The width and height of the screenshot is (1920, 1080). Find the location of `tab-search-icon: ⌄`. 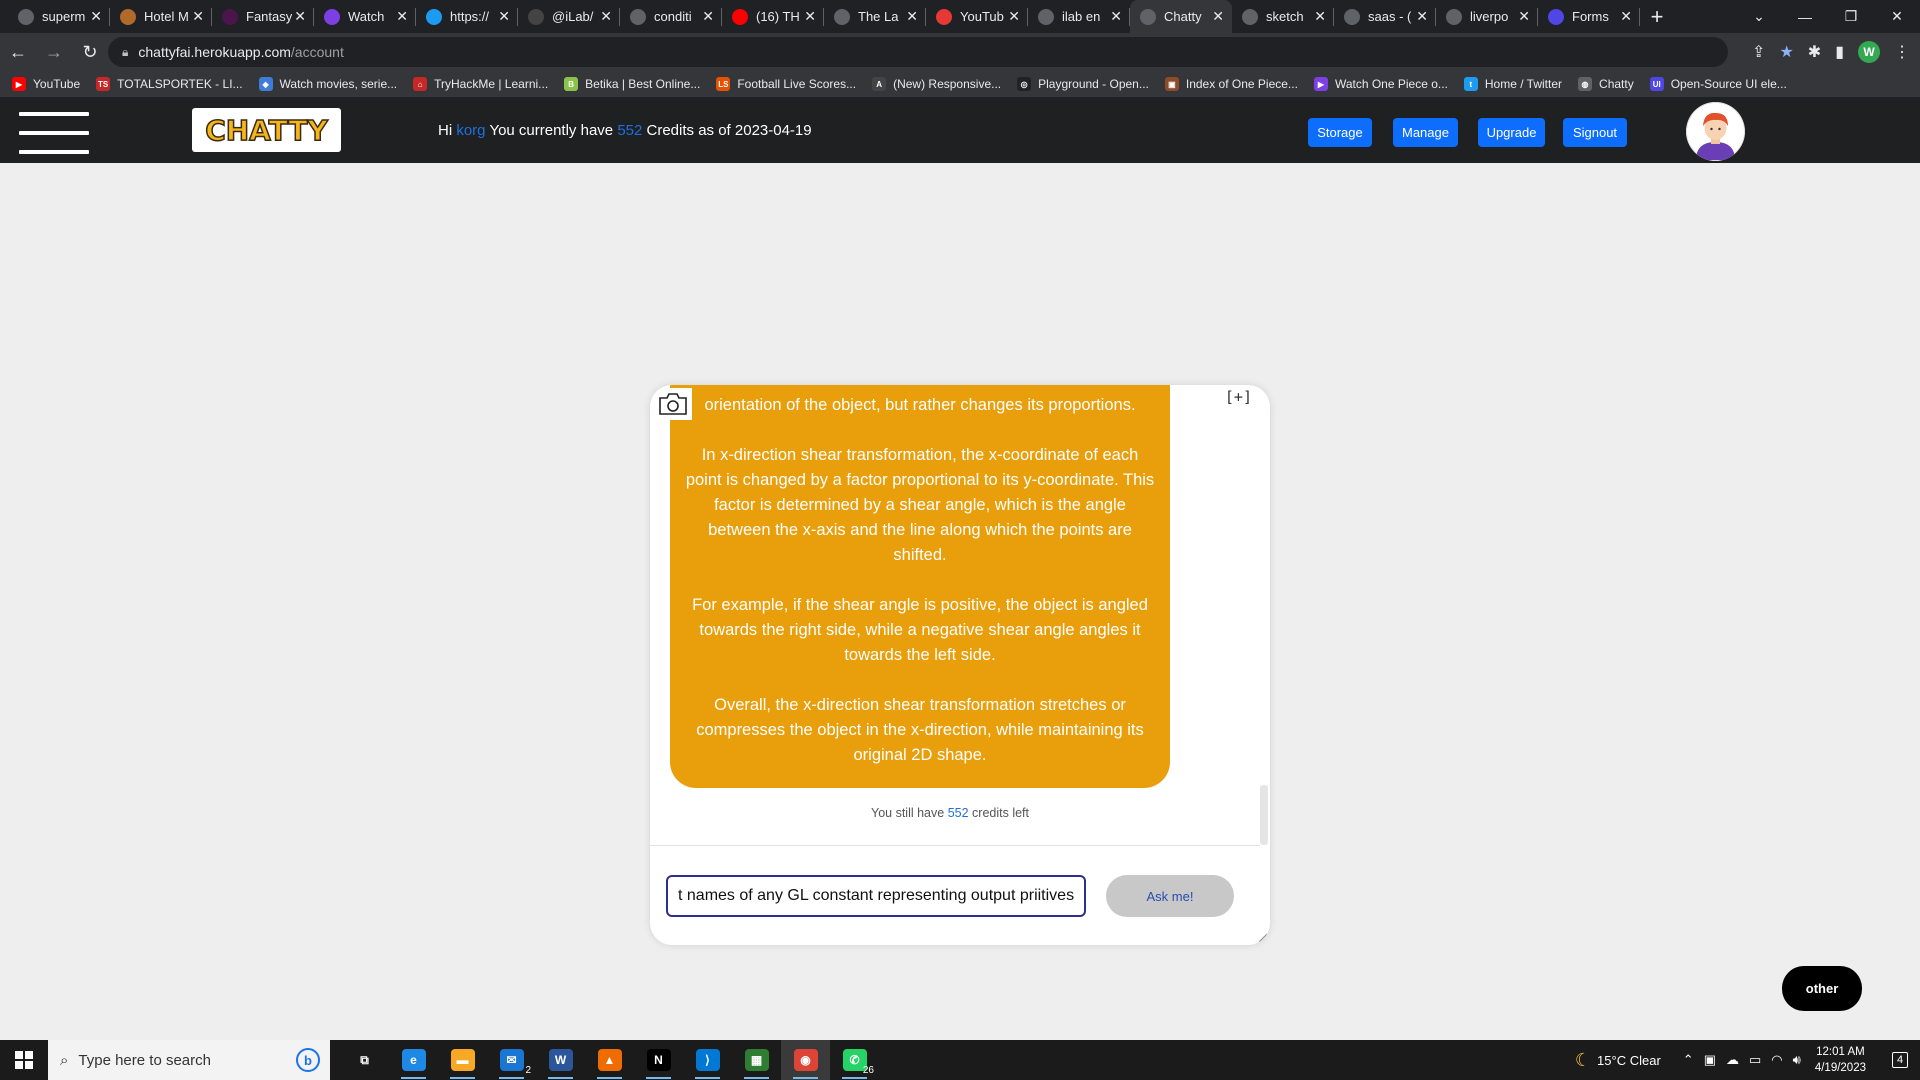

tab-search-icon: ⌄ is located at coordinates (1759, 16).